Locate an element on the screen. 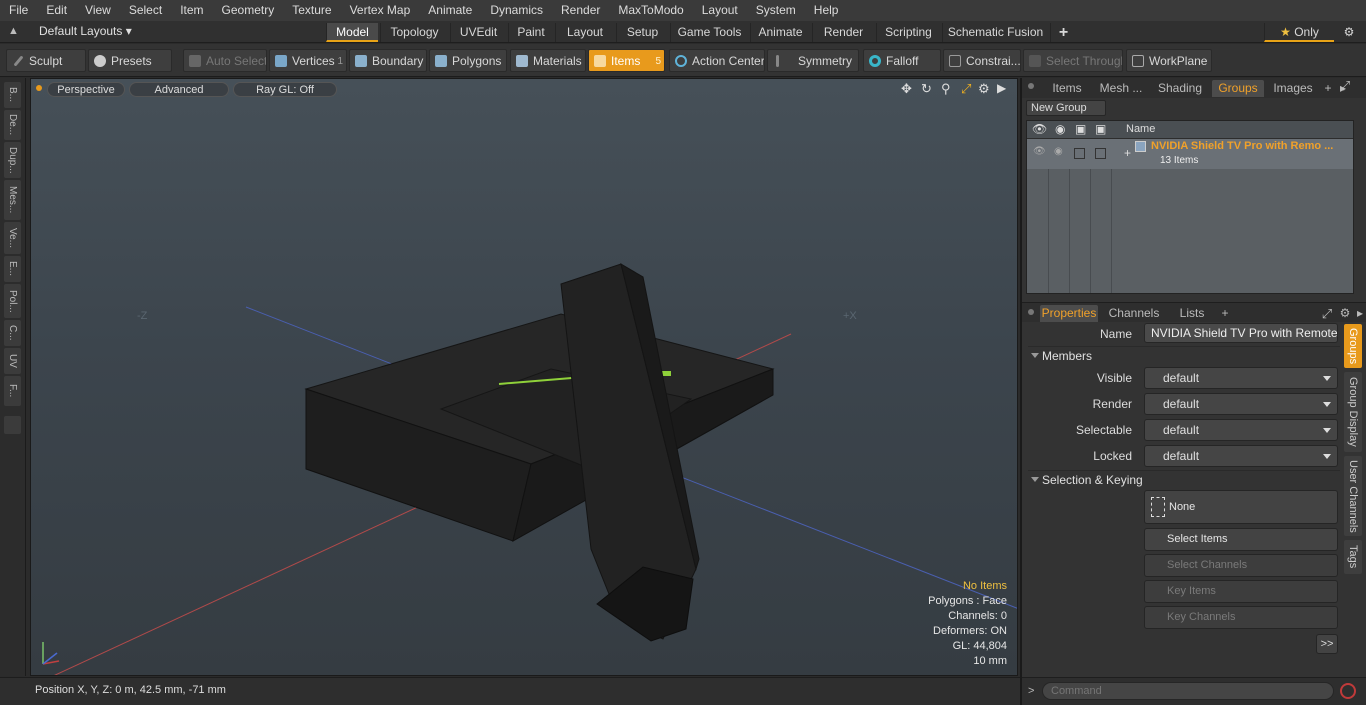 The width and height of the screenshot is (1366, 705). menu-help: Help is located at coordinates (826, 10).